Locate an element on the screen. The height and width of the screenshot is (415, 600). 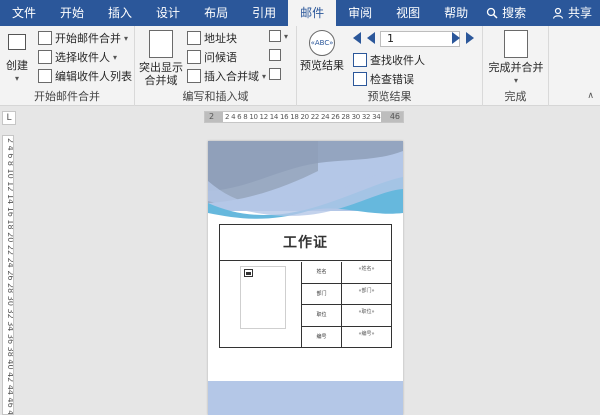
tab-mailings: 邮件 is located at coordinates (312, 13).